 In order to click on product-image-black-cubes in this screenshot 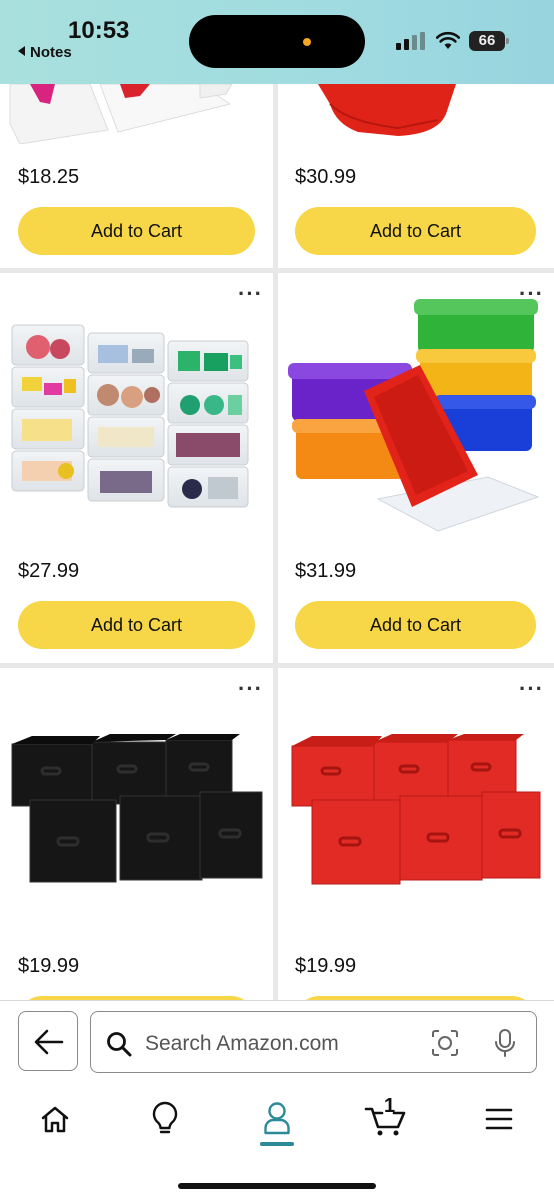, I will do `click(137, 814)`.